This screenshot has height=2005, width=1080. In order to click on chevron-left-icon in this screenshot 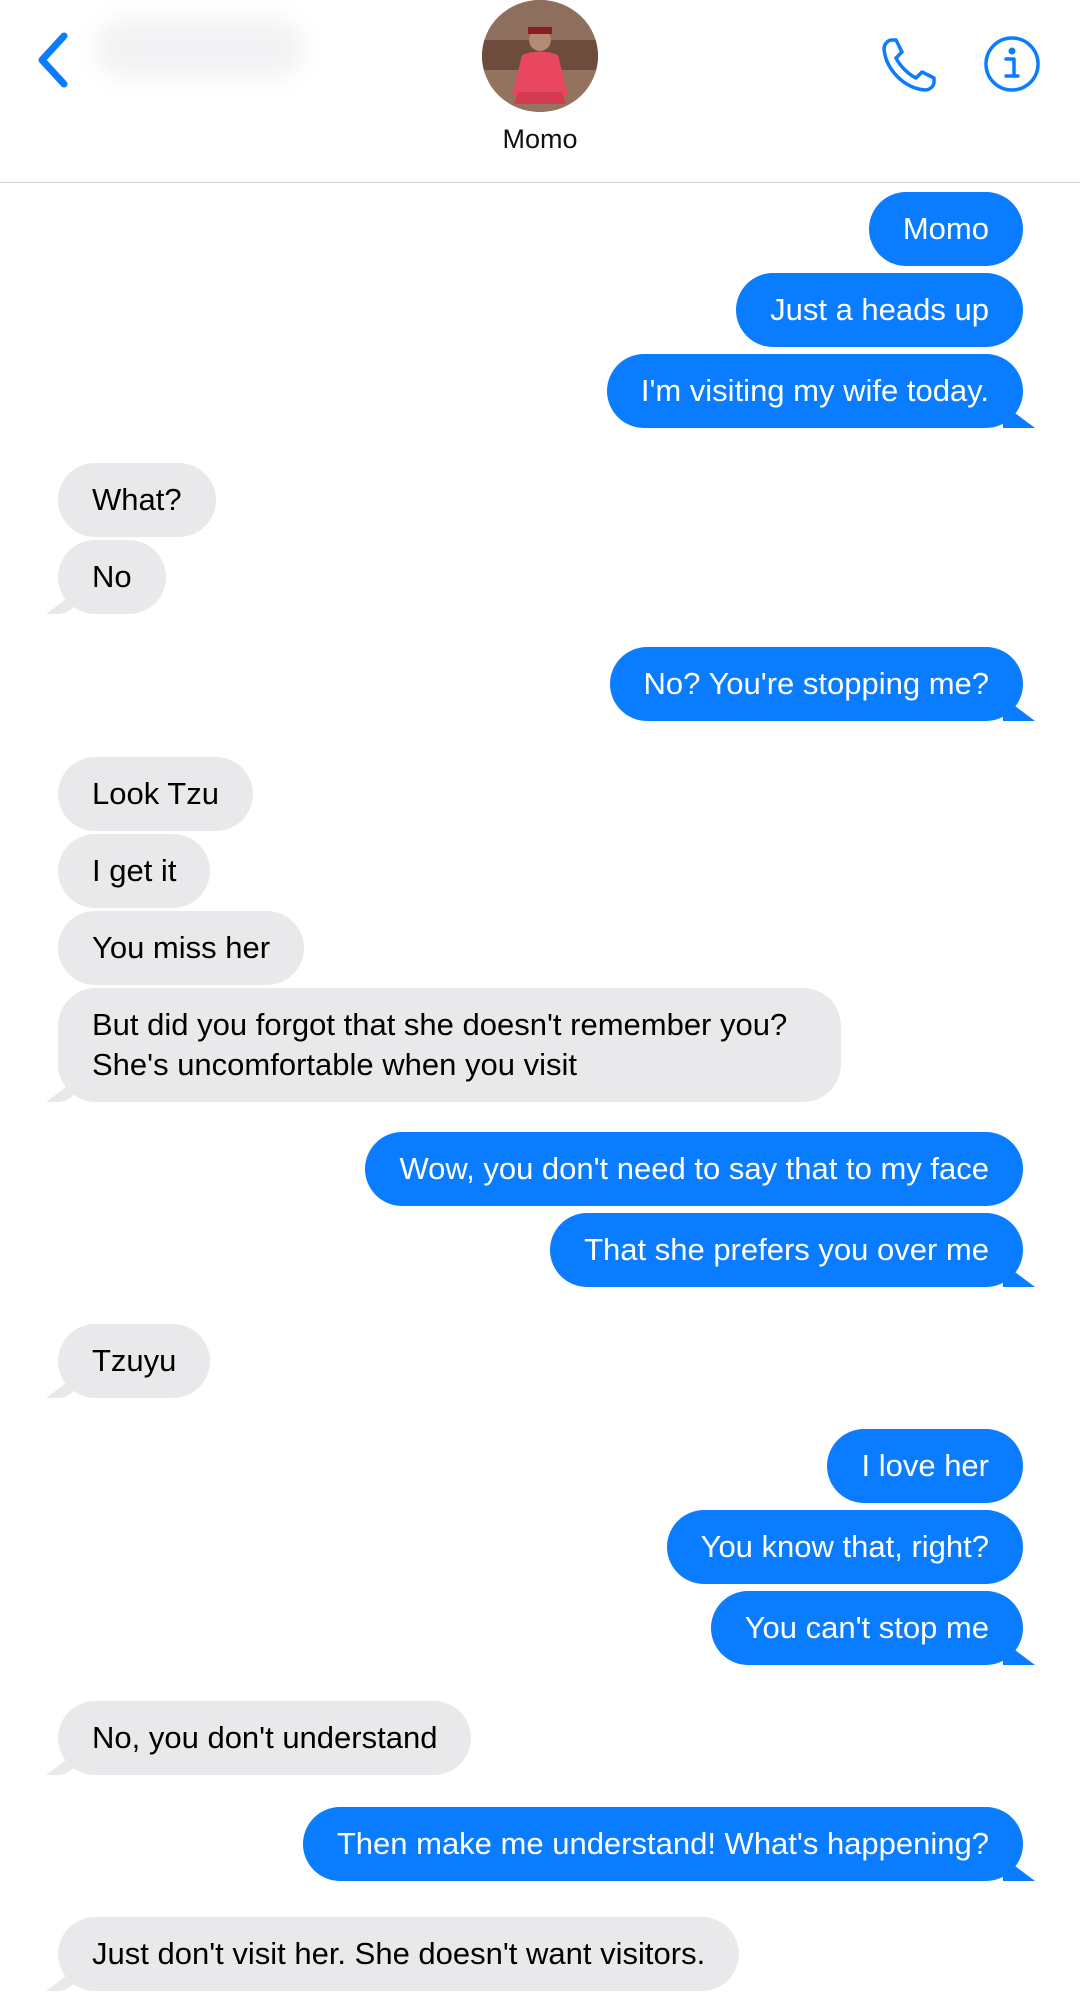, I will do `click(53, 60)`.